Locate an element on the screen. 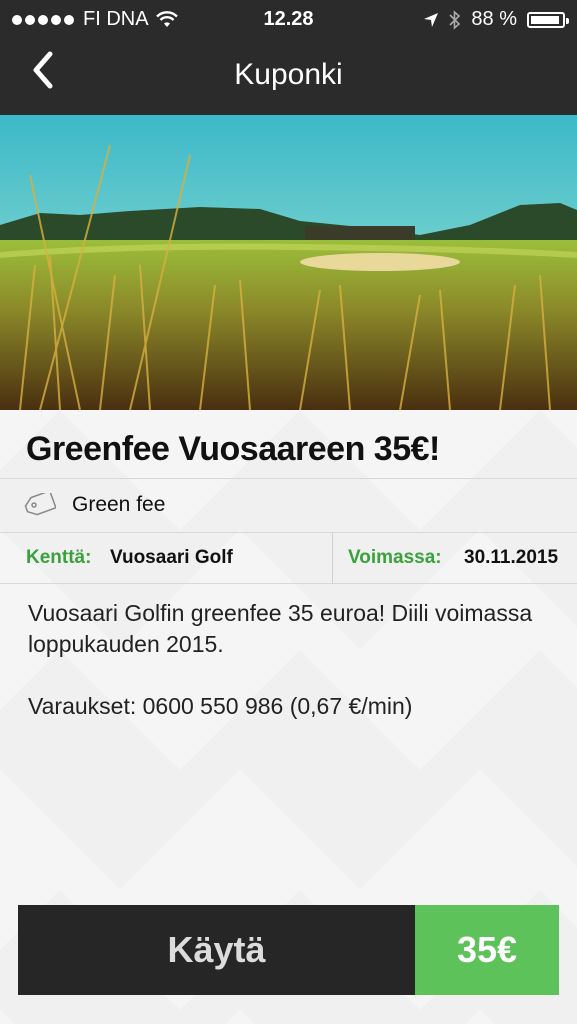 This screenshot has height=1024, width=577. price-badge: 35€ is located at coordinates (487, 950).